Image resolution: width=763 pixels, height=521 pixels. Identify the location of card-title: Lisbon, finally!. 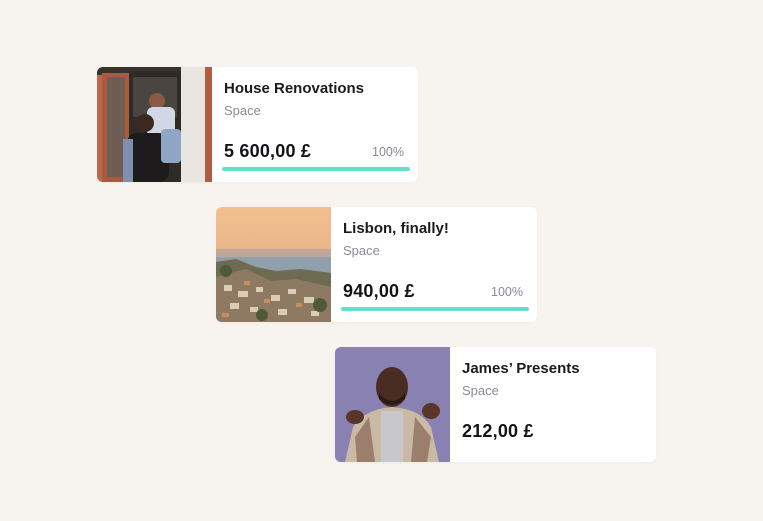
(396, 228).